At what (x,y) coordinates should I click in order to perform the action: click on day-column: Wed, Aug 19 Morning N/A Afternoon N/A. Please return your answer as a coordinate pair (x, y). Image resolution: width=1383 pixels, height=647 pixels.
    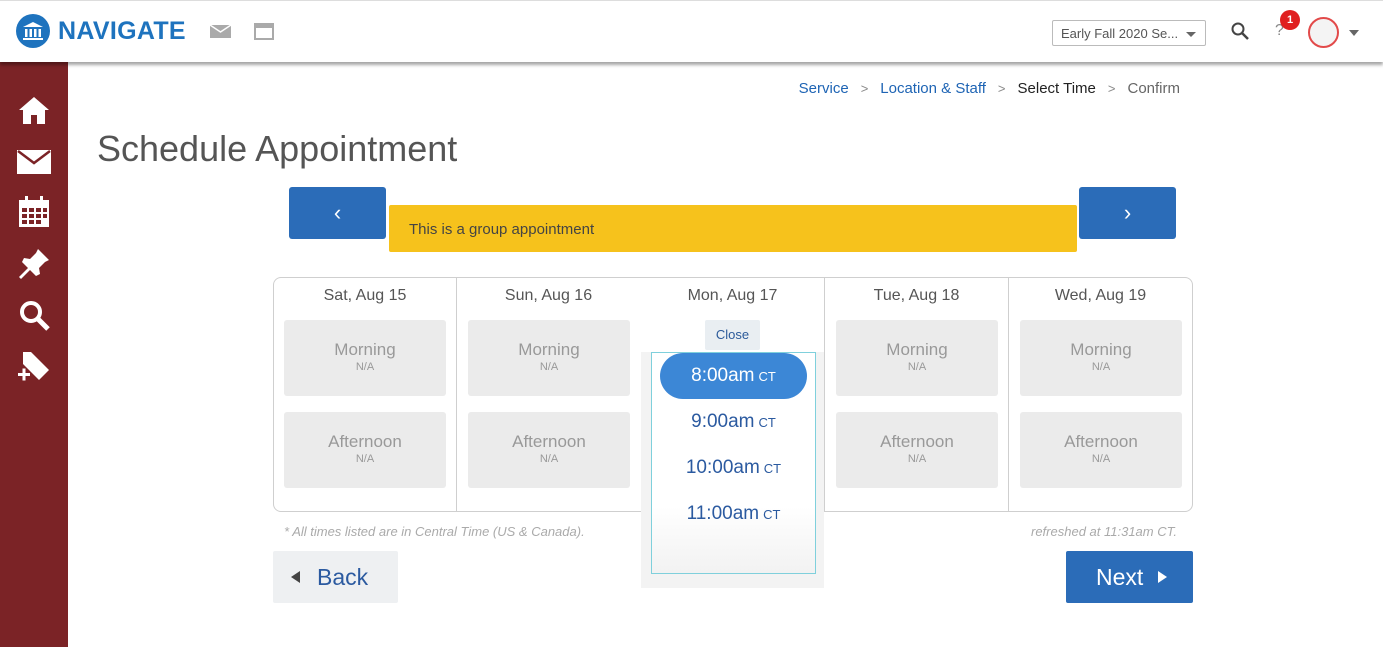
    Looking at the image, I should click on (1100, 394).